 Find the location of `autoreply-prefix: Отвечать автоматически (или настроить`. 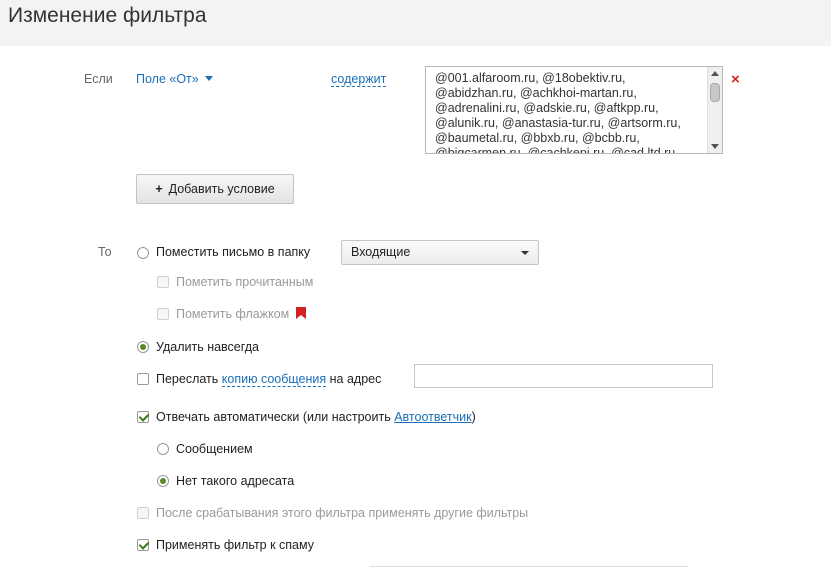

autoreply-prefix: Отвечать автоматически (или настроить is located at coordinates (273, 417).